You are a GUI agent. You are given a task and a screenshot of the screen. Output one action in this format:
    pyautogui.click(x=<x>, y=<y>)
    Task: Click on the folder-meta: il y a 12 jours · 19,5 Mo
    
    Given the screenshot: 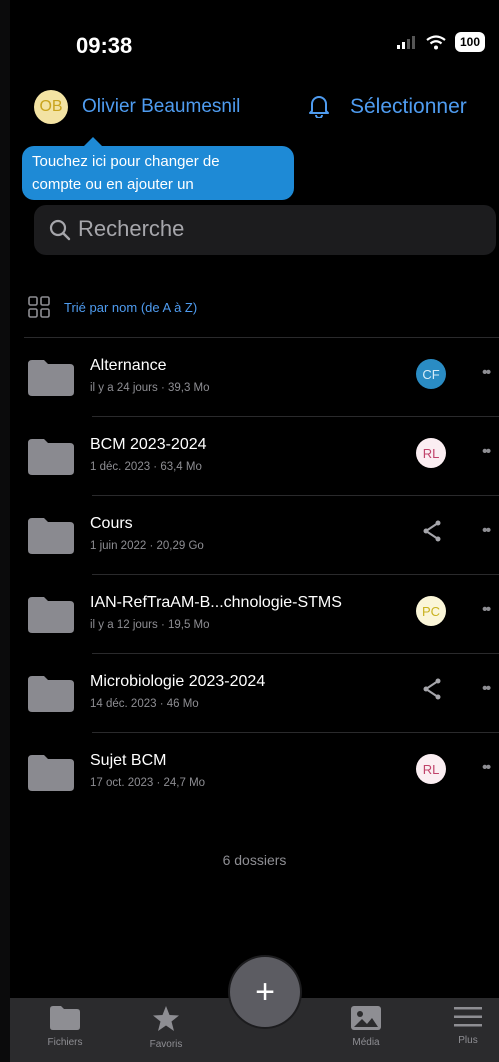 What is the action you would take?
    pyautogui.click(x=150, y=625)
    